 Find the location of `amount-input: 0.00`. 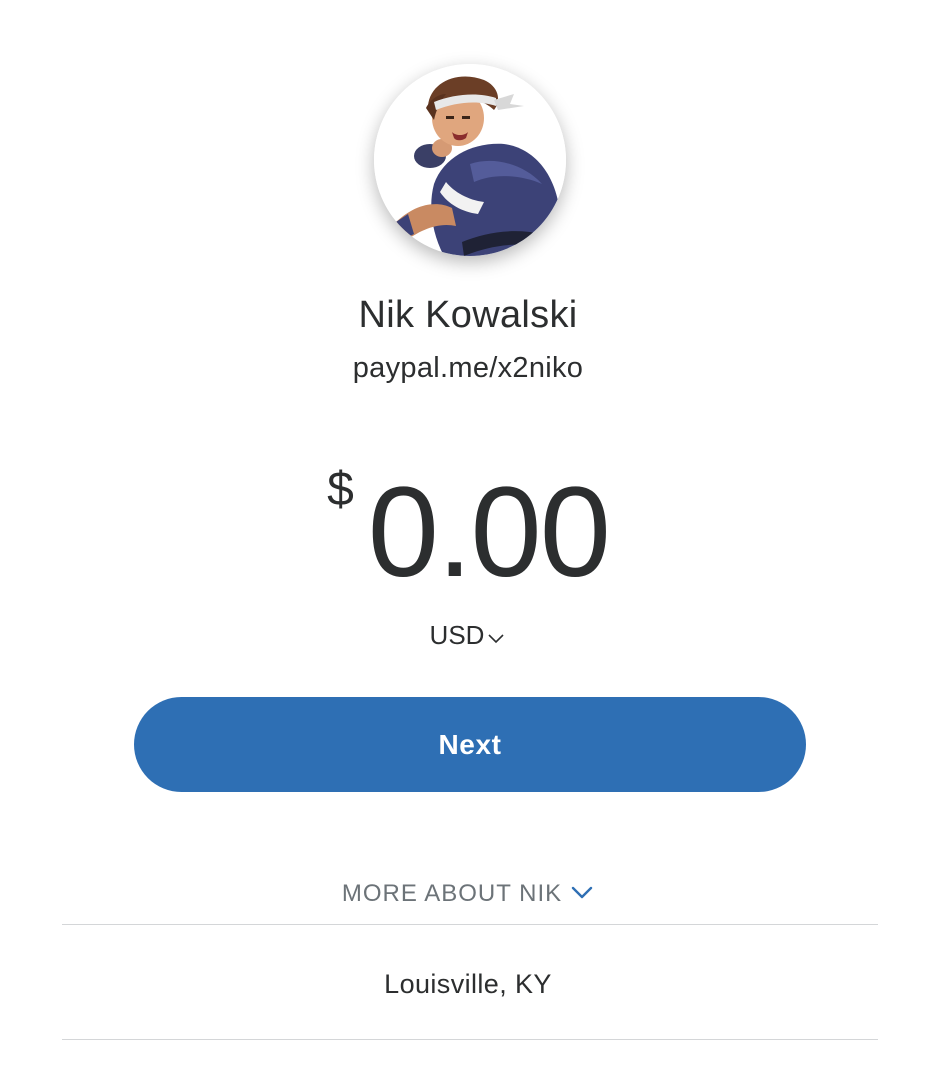

amount-input: 0.00 is located at coordinates (489, 533).